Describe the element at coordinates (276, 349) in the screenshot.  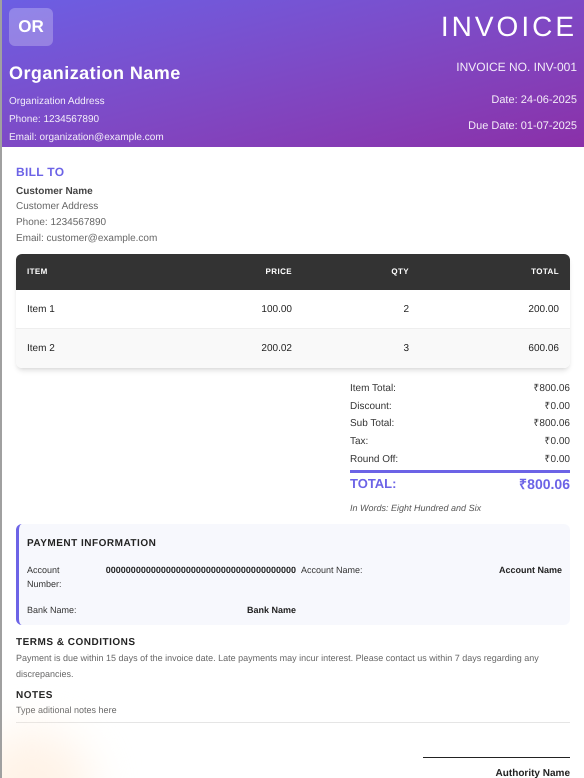
I see `table-cell-text: 200.02` at that location.